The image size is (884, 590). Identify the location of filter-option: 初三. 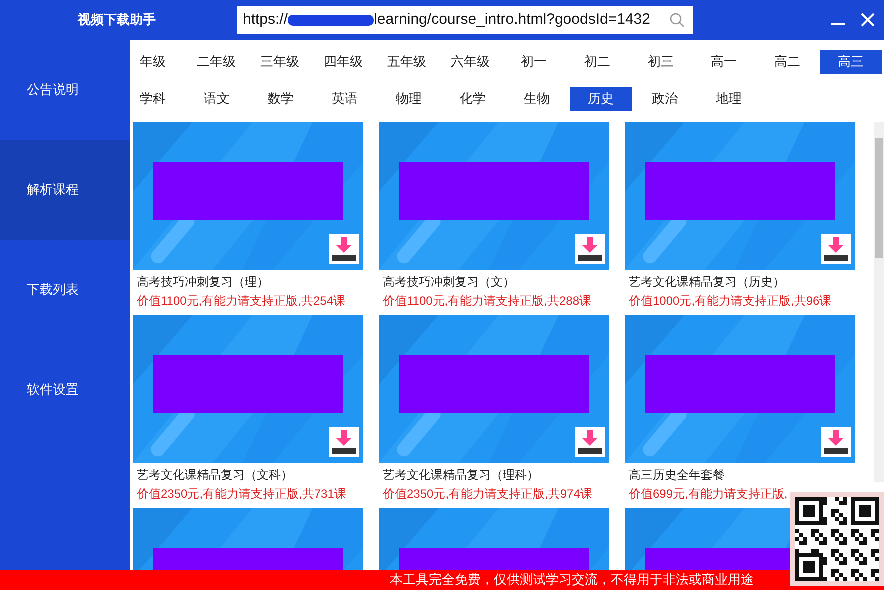
(661, 62).